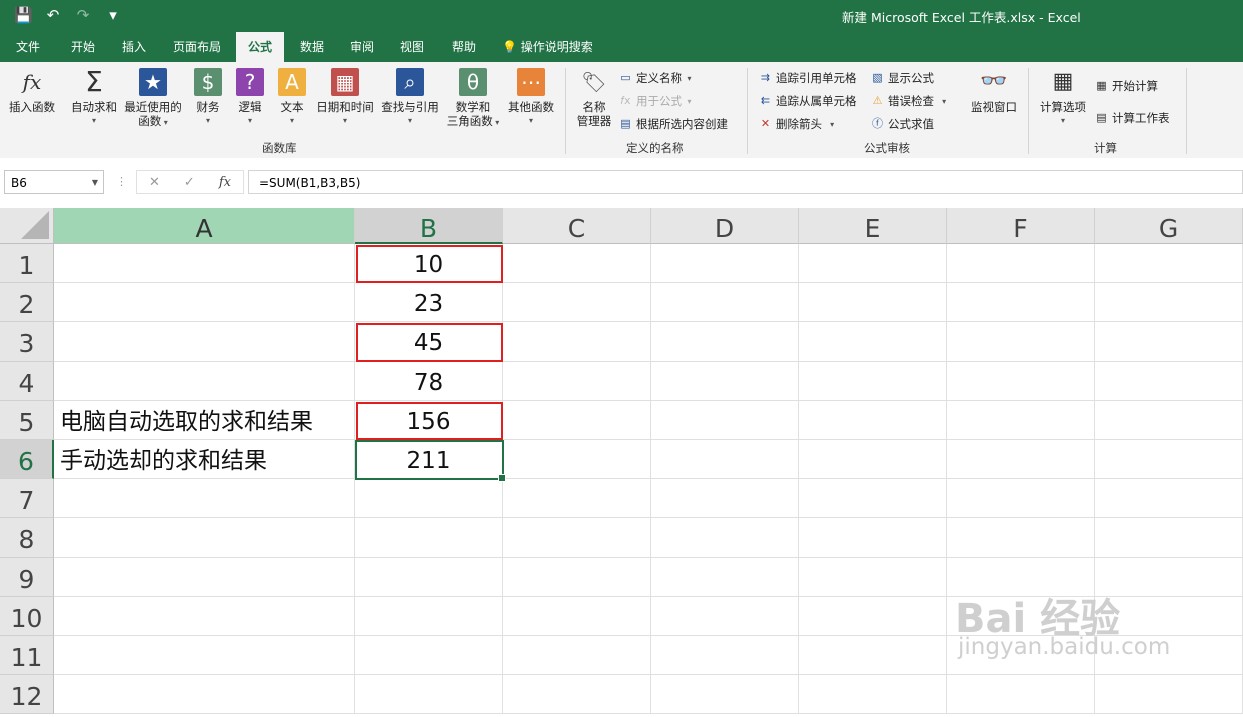 This screenshot has width=1243, height=717. I want to click on cell-a7, so click(204, 499).